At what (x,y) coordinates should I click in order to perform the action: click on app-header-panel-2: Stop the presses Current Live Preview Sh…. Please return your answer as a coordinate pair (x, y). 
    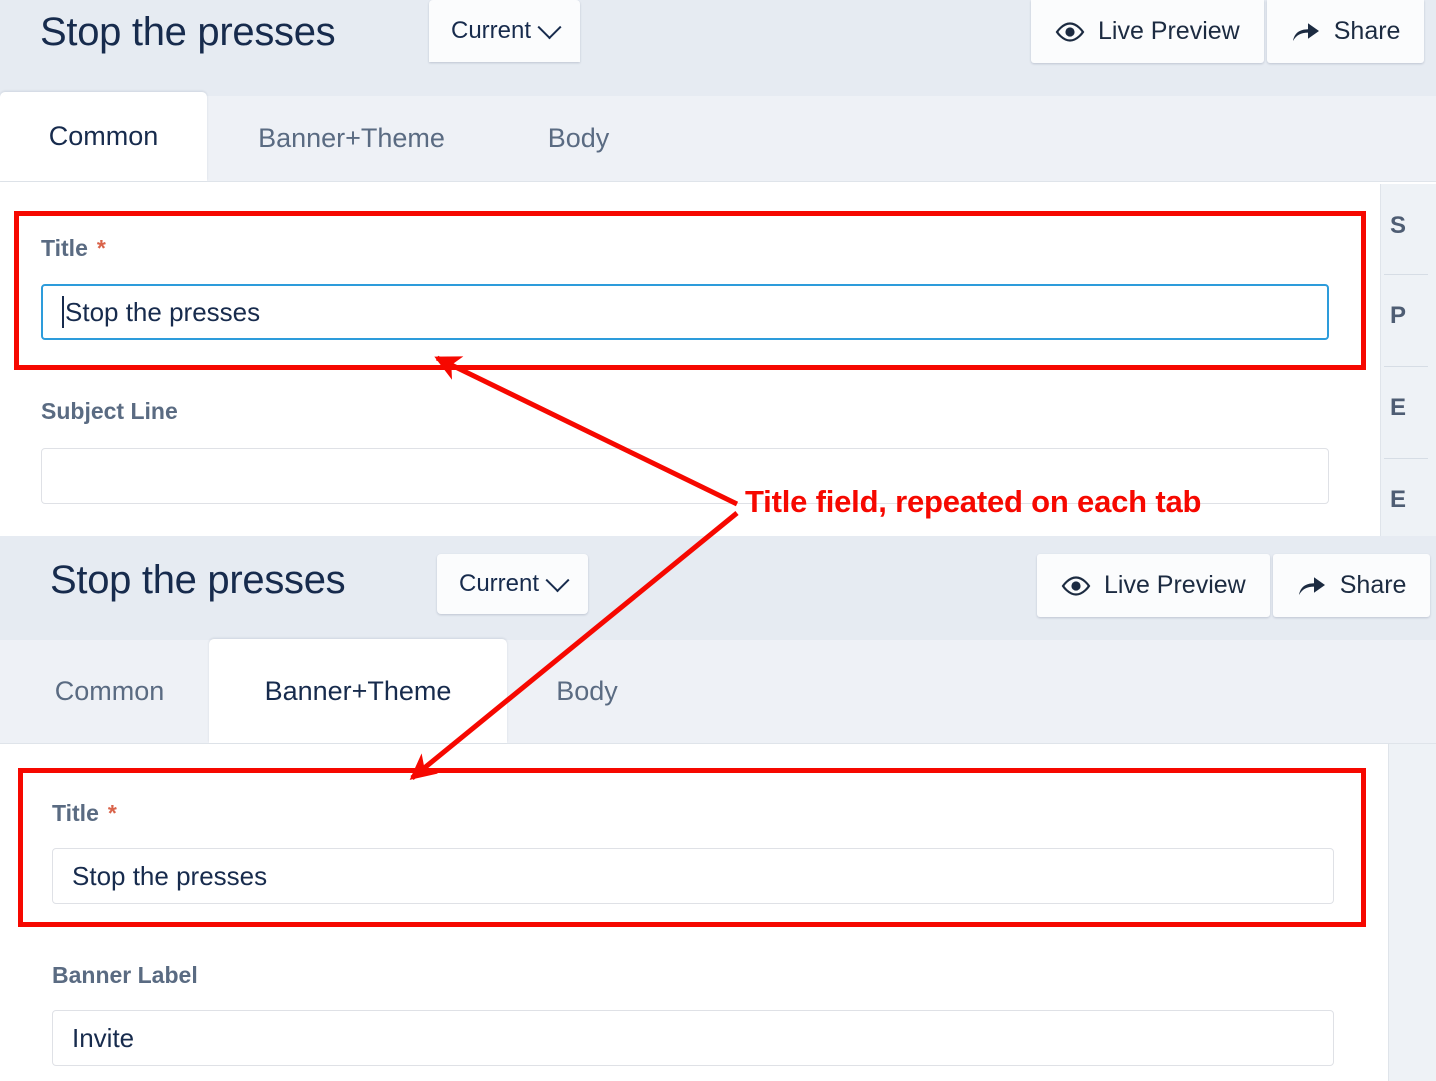
    Looking at the image, I should click on (718, 588).